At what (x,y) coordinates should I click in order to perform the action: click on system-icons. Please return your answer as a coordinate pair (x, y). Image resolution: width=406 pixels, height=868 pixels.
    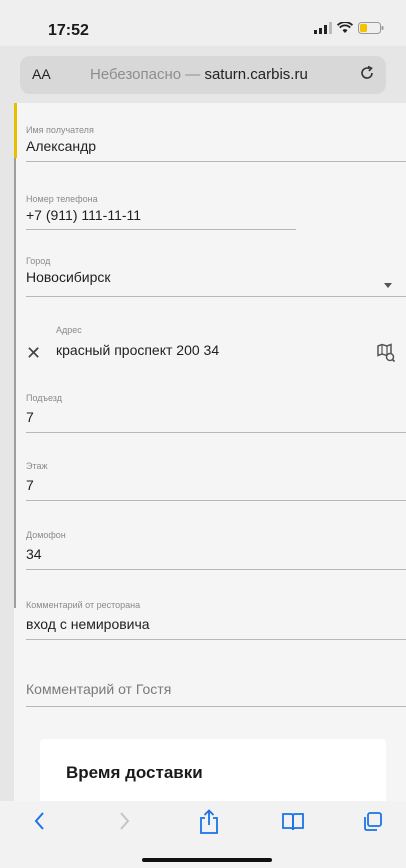
    Looking at the image, I should click on (349, 28).